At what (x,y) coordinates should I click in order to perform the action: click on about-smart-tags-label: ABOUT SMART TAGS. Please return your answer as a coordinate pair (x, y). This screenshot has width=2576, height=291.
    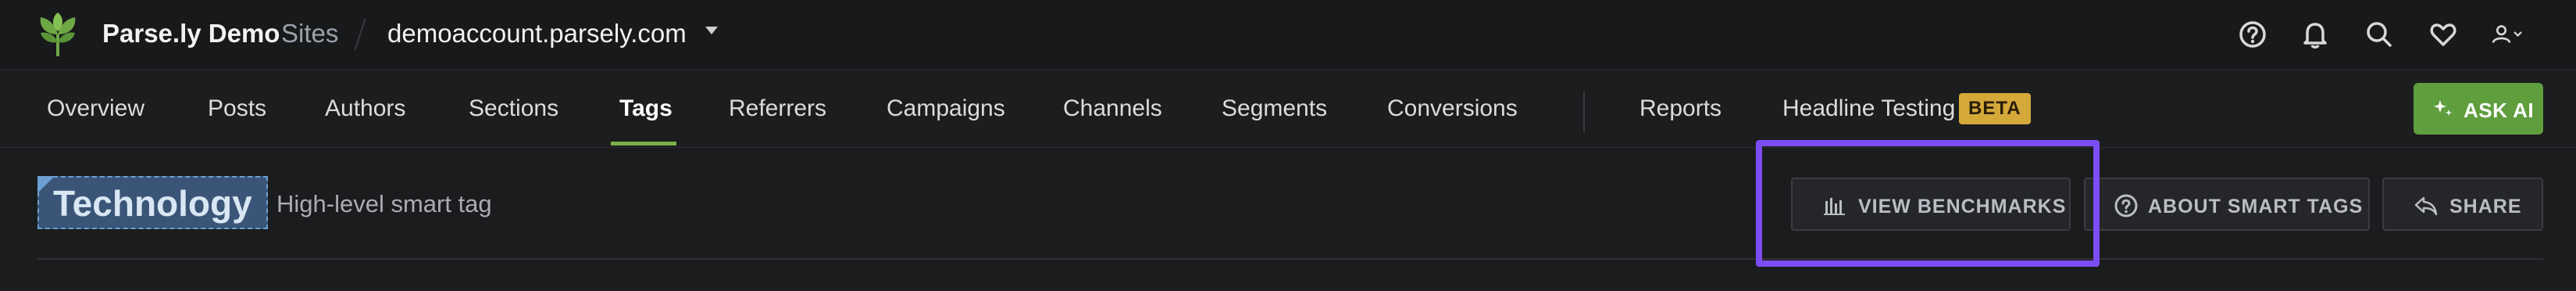
    Looking at the image, I should click on (2256, 206).